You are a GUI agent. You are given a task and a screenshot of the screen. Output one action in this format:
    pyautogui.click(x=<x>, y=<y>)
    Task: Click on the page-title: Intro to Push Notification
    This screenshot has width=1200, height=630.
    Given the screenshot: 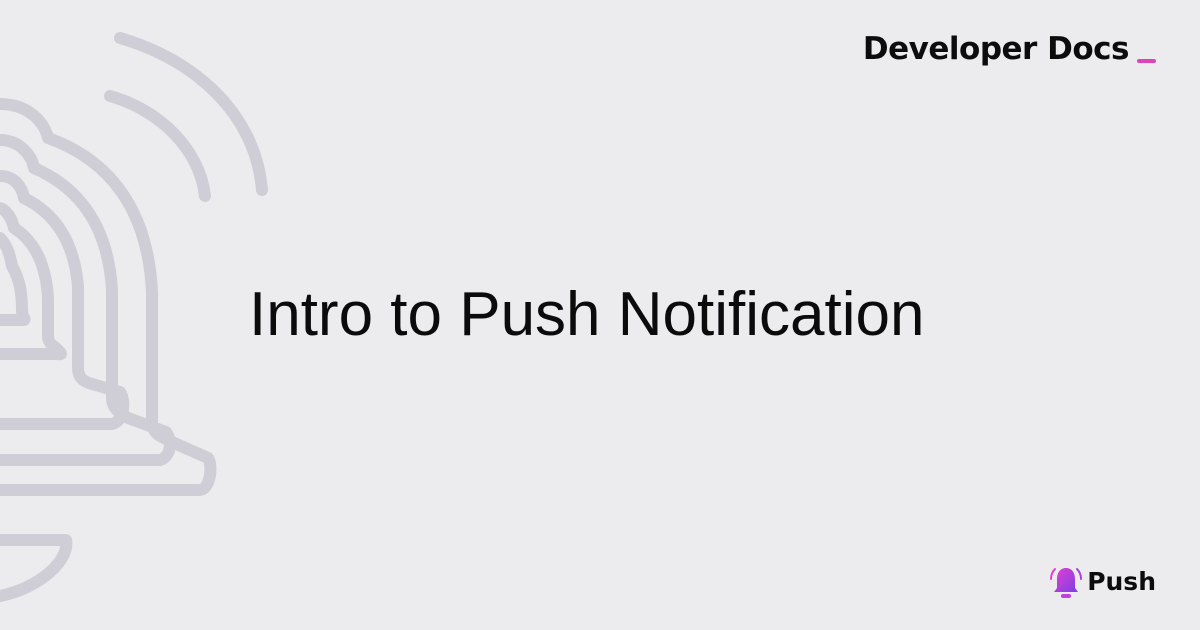 What is the action you would take?
    pyautogui.click(x=587, y=314)
    